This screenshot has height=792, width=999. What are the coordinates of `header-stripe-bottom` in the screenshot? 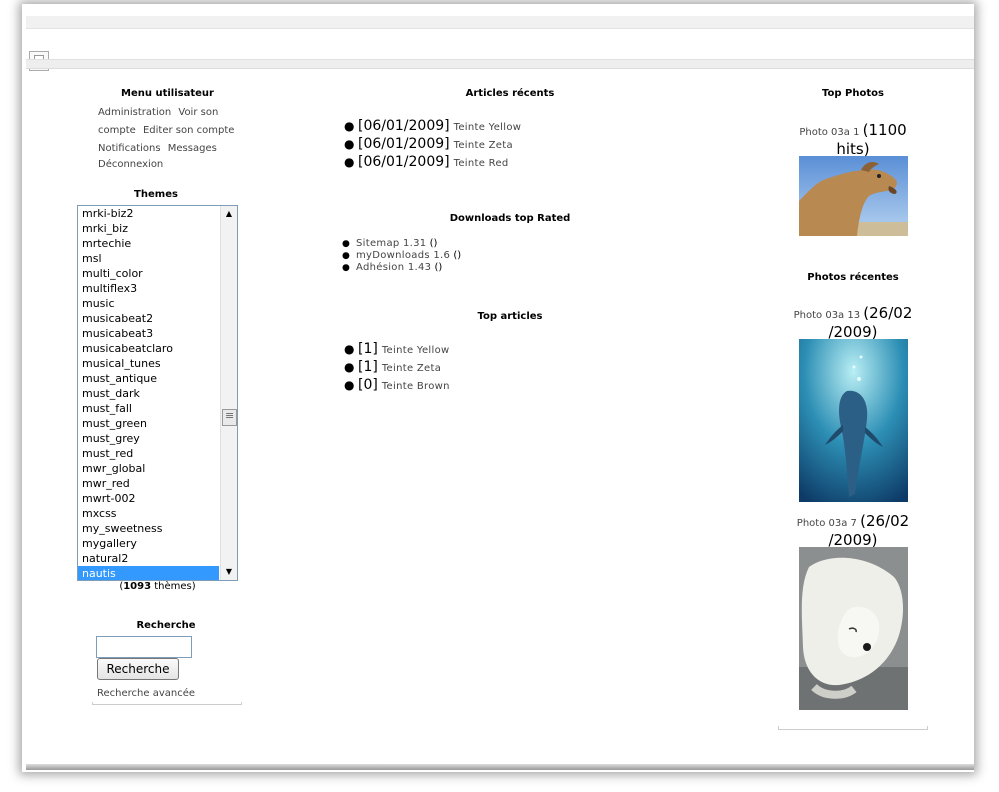 It's located at (500, 64).